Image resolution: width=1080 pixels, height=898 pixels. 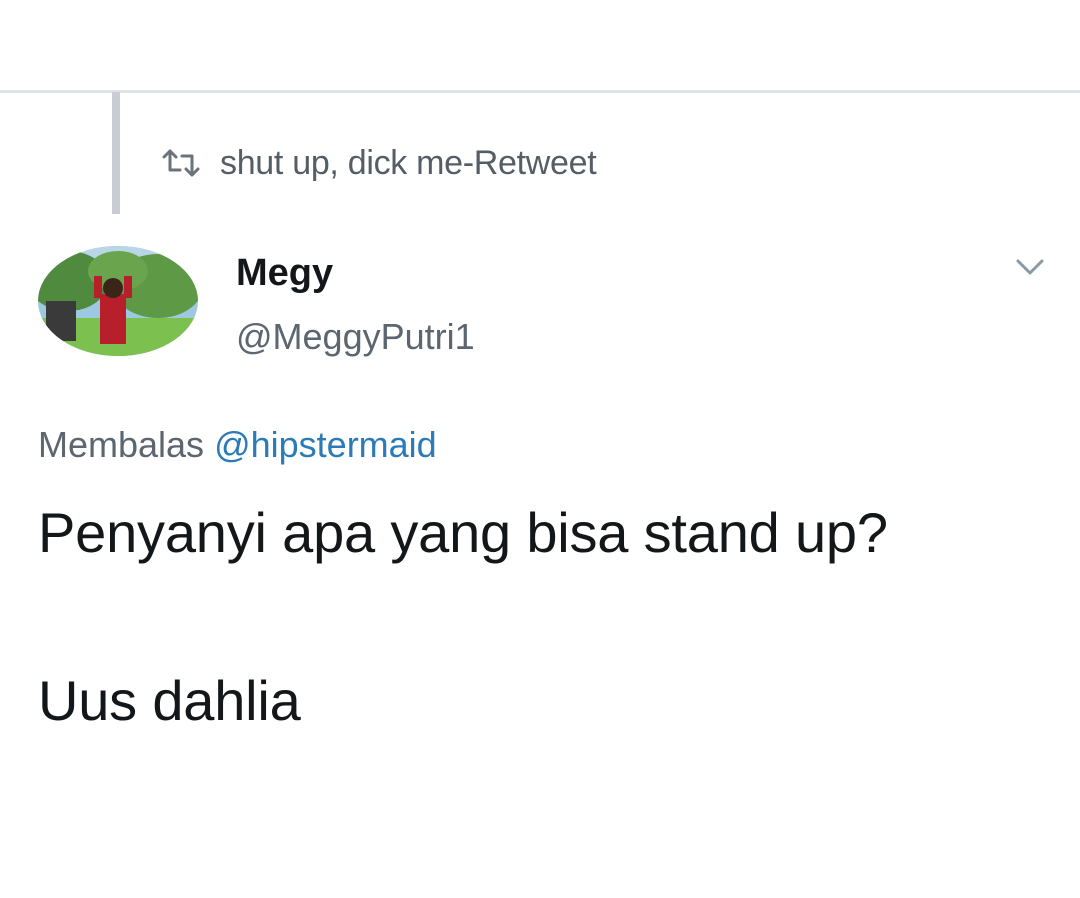 What do you see at coordinates (284, 273) in the screenshot?
I see `display-name: Megy` at bounding box center [284, 273].